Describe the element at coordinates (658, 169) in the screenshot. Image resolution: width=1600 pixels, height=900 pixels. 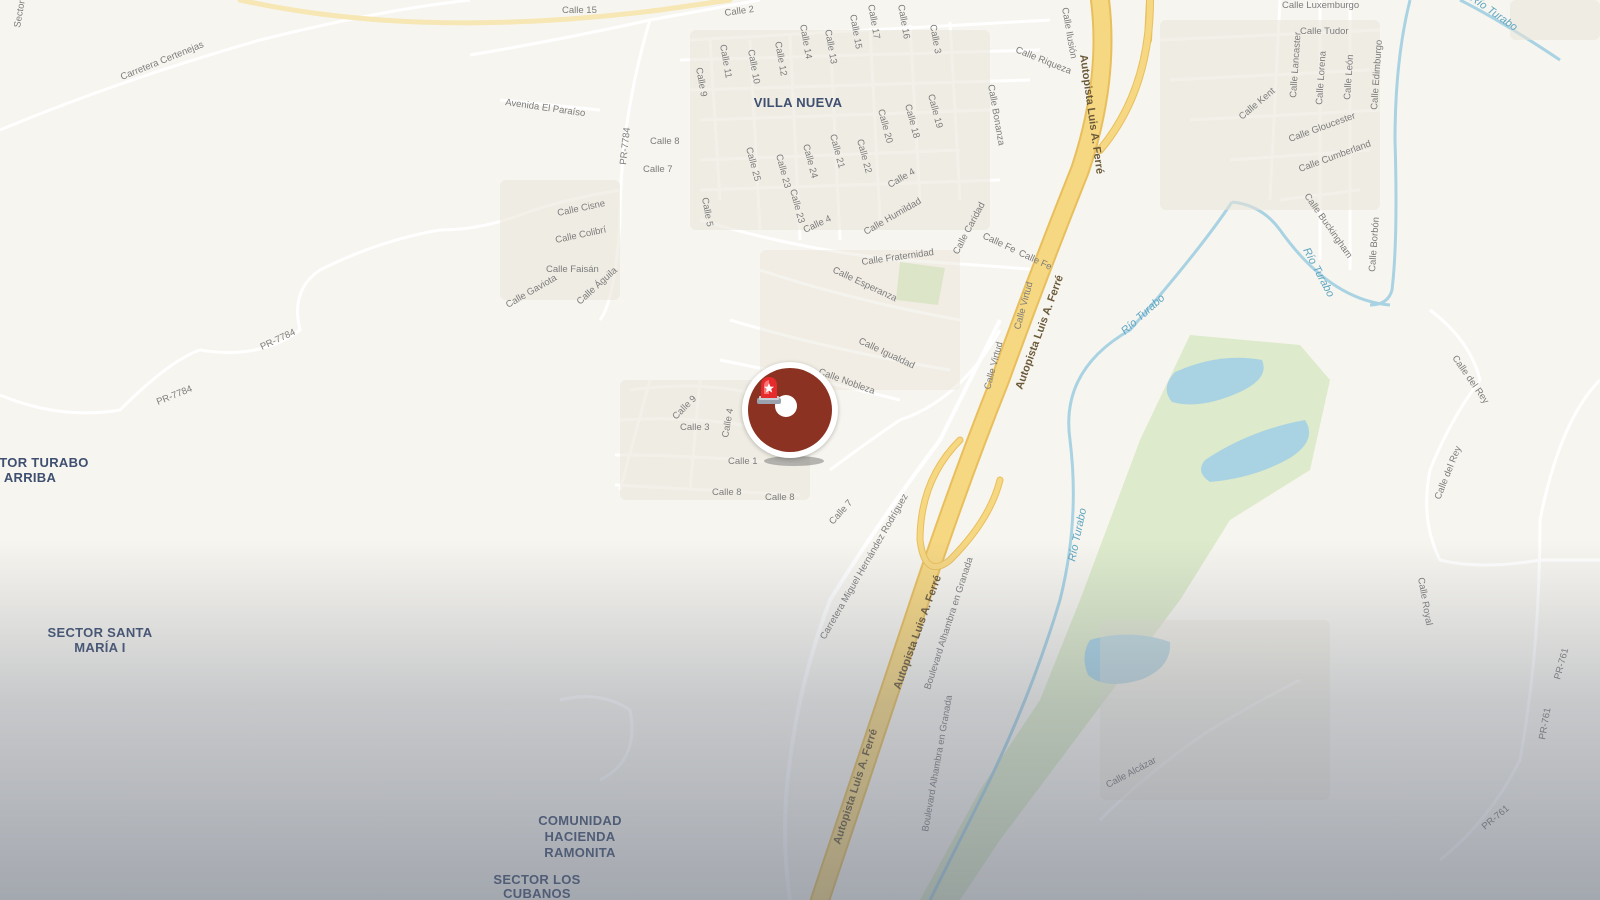
I see `street-label: Calle 7` at that location.